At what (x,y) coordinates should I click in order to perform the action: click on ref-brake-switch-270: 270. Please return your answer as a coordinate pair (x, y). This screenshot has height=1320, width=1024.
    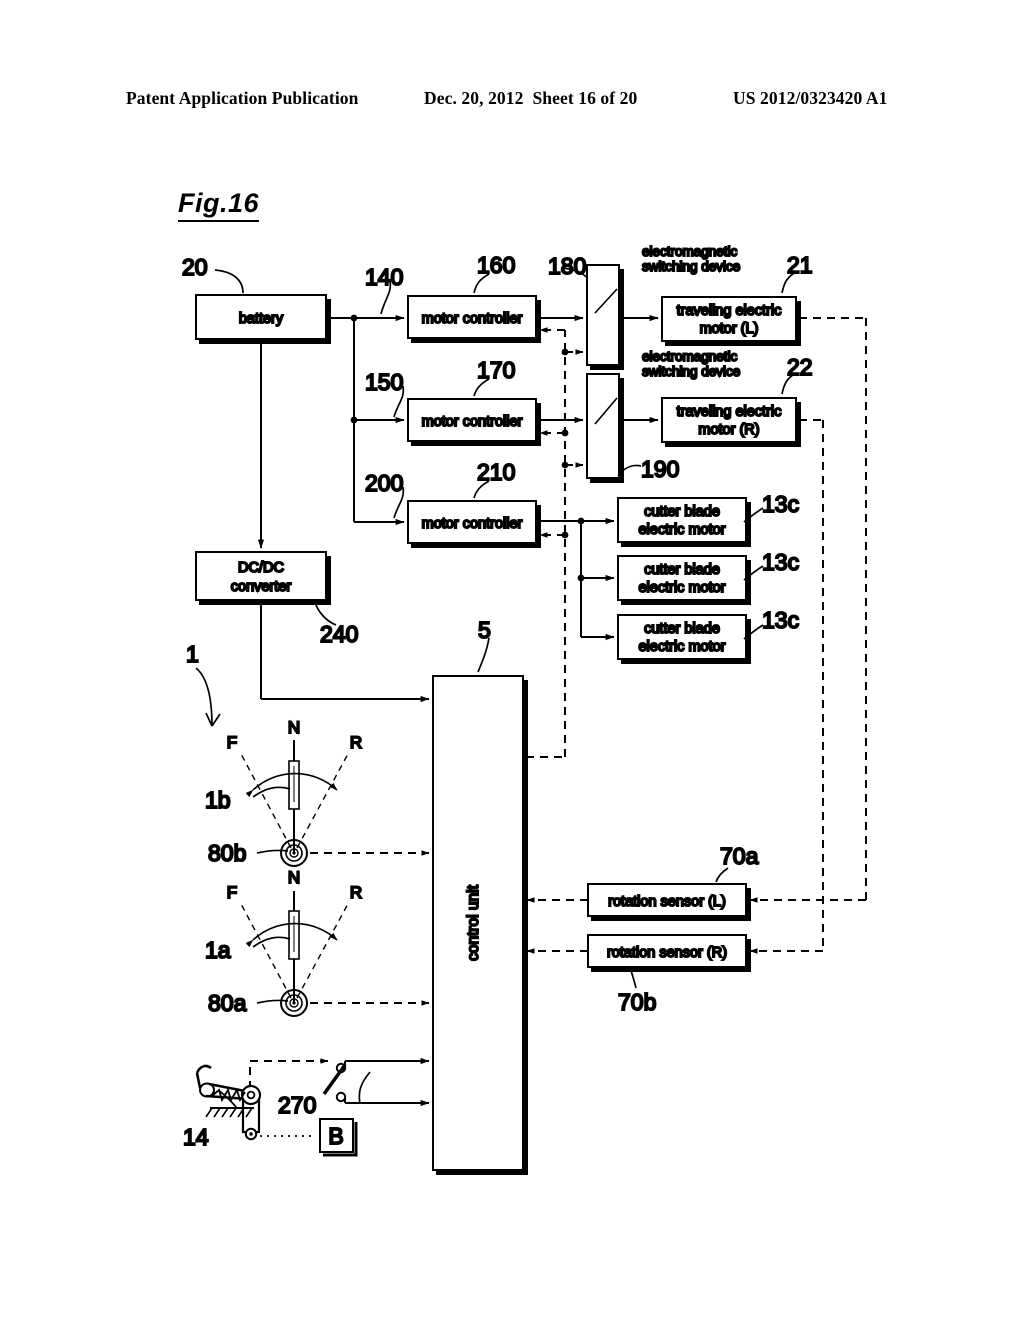
    Looking at the image, I should click on (297, 1105).